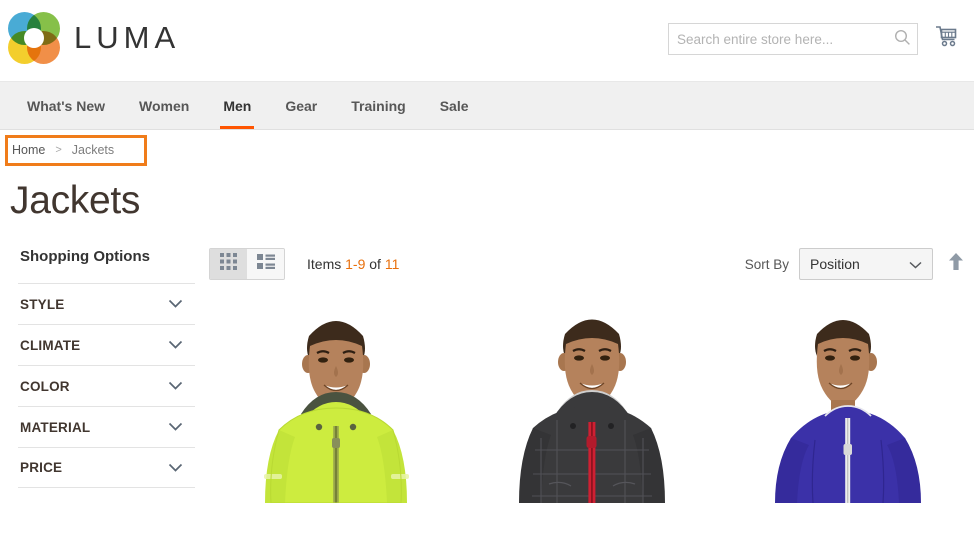 The image size is (974, 545). I want to click on filter-label: STYLE, so click(42, 304).